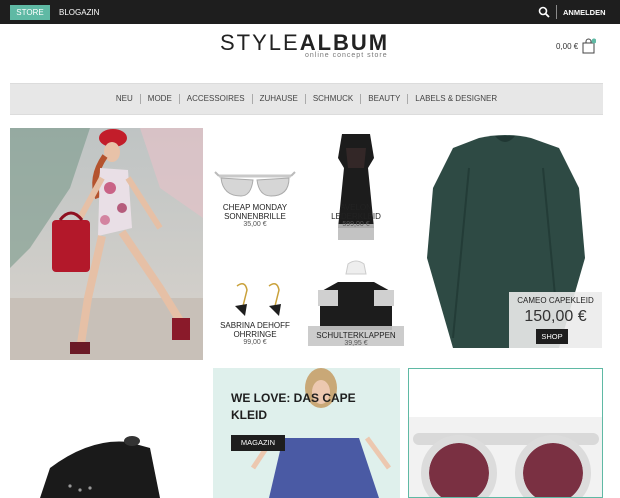 This screenshot has height=498, width=620. Describe the element at coordinates (124, 99) in the screenshot. I see `nav-item-neu: NEU` at that location.